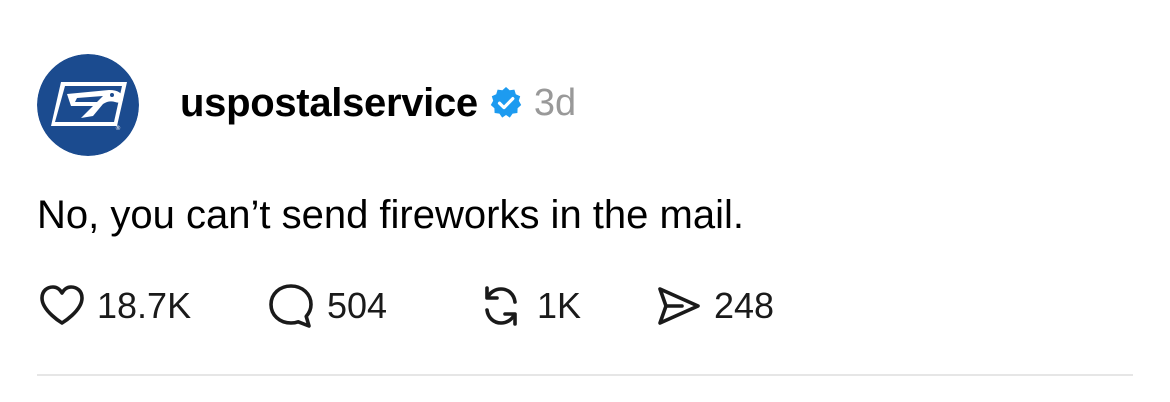 The height and width of the screenshot is (402, 1170). I want to click on reply-button: 504, so click(370, 306).